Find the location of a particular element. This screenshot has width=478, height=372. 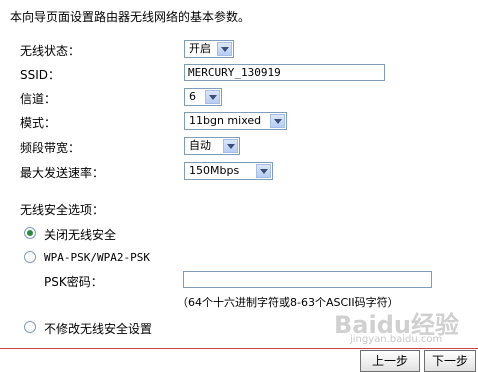

channel-select: 6 is located at coordinates (203, 97).